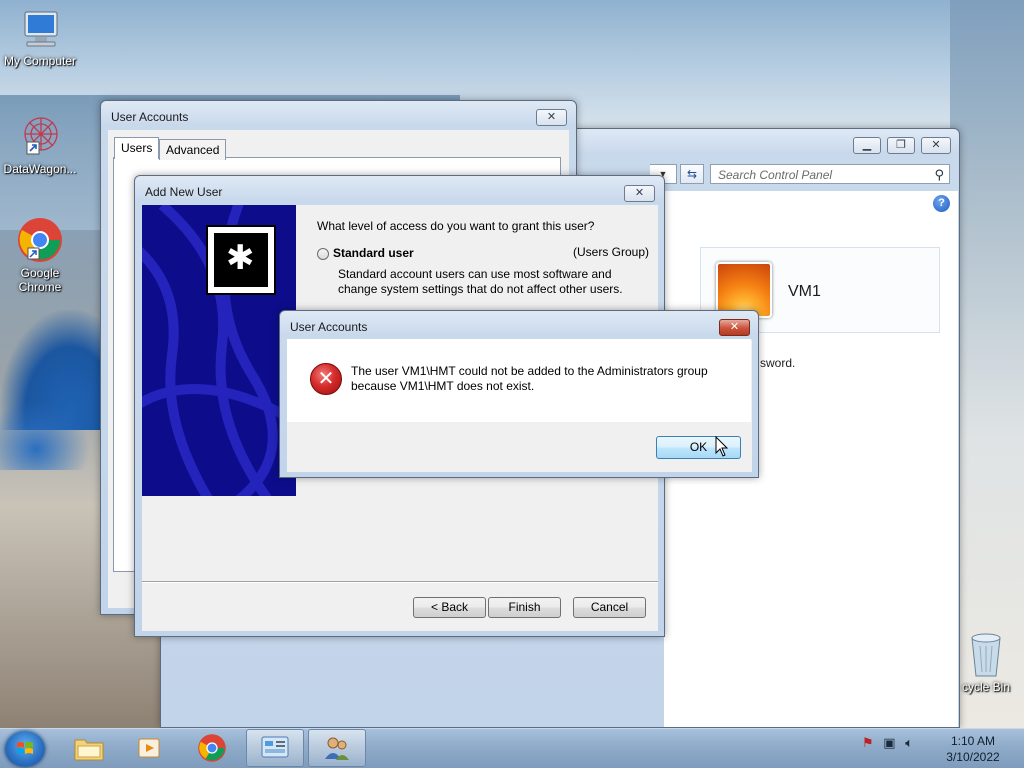 The image size is (1024, 768). I want to click on search-input: Search Control Panel ⚲, so click(830, 174).